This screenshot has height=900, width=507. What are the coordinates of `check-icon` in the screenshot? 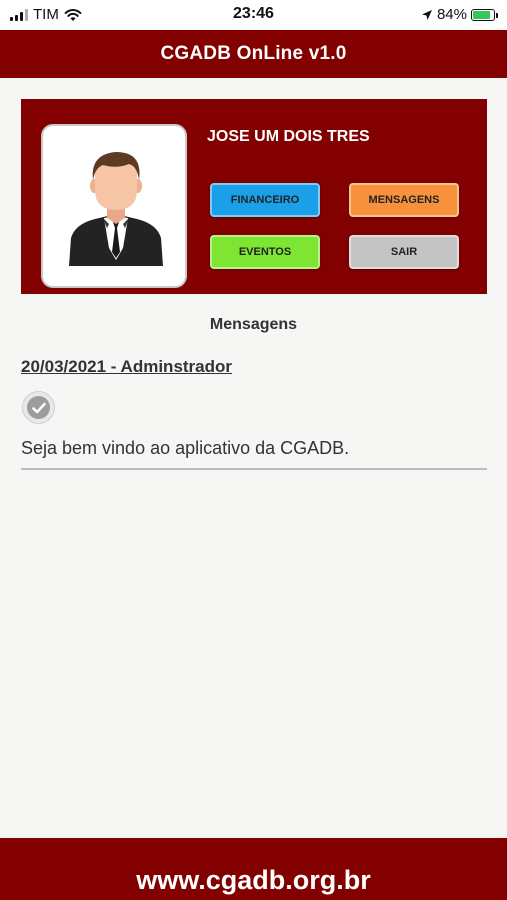 It's located at (38, 407).